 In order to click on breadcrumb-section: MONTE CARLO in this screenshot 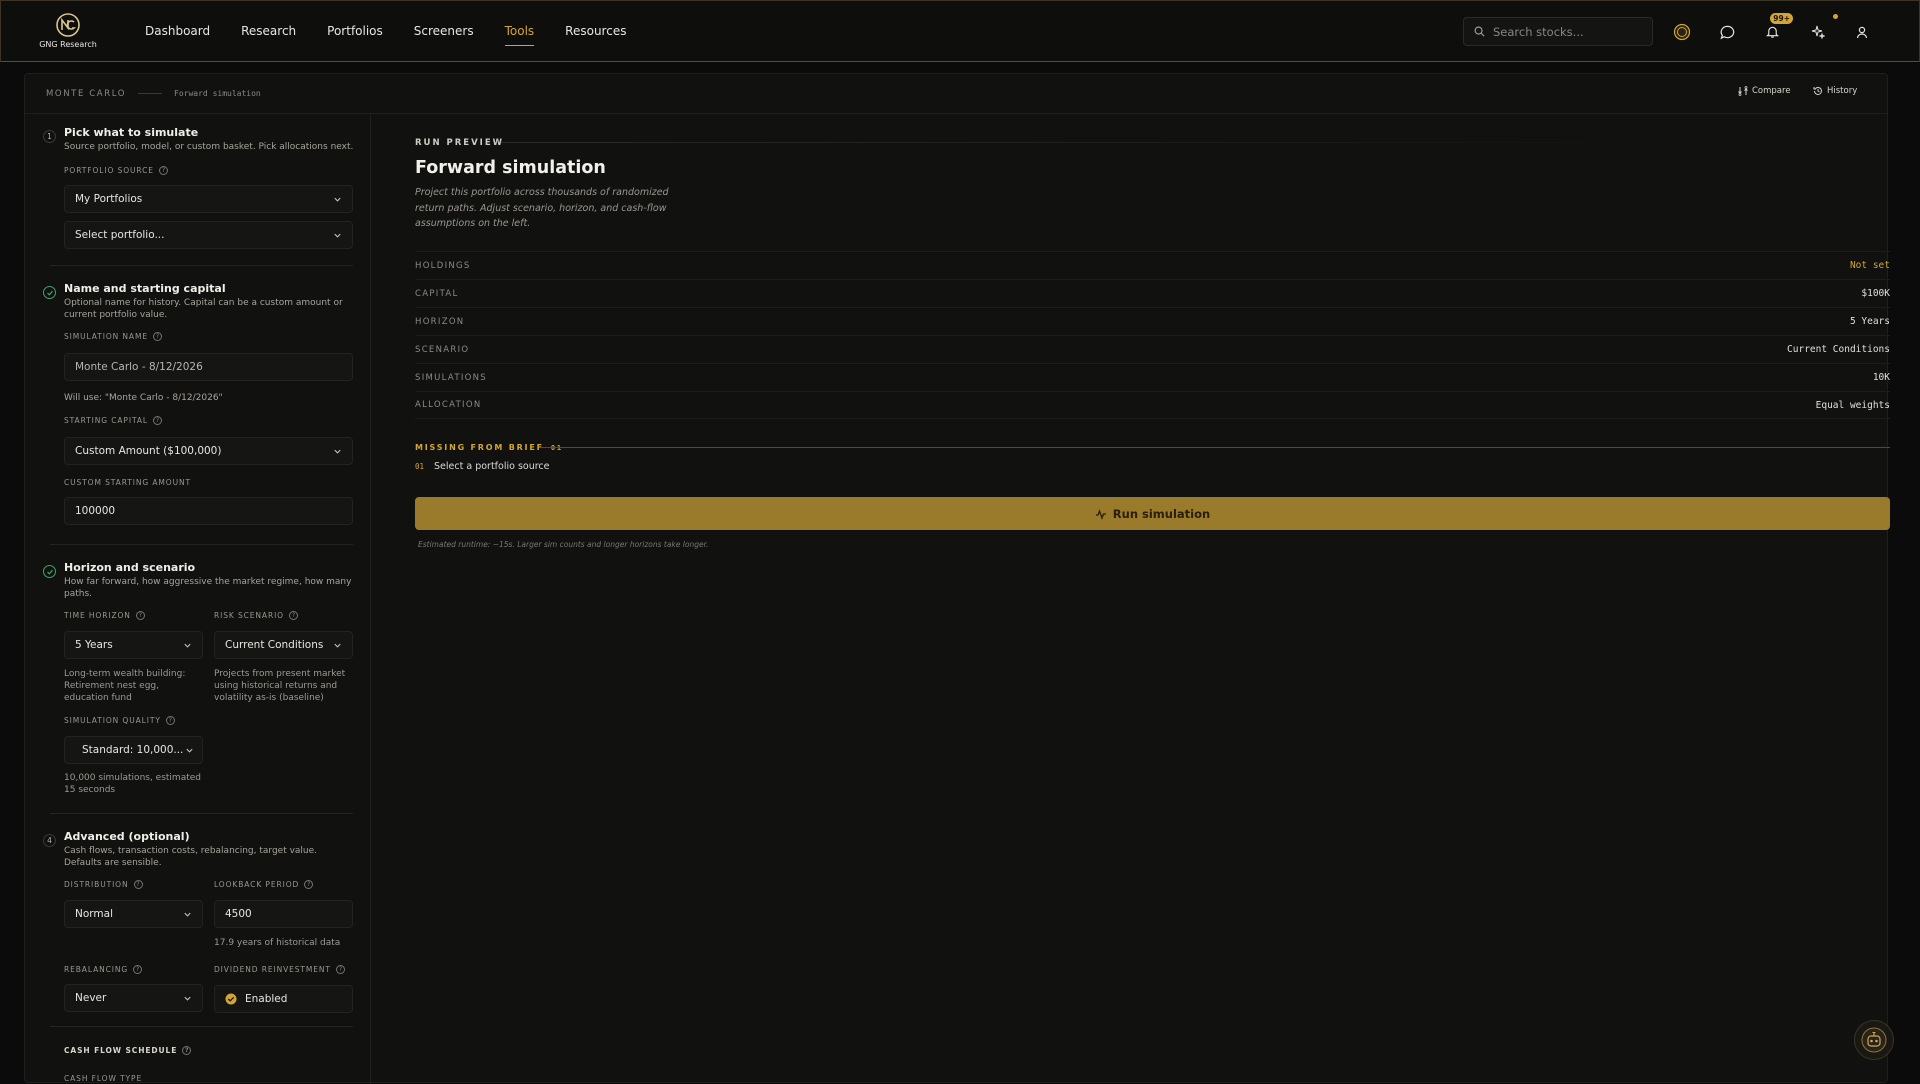, I will do `click(86, 94)`.